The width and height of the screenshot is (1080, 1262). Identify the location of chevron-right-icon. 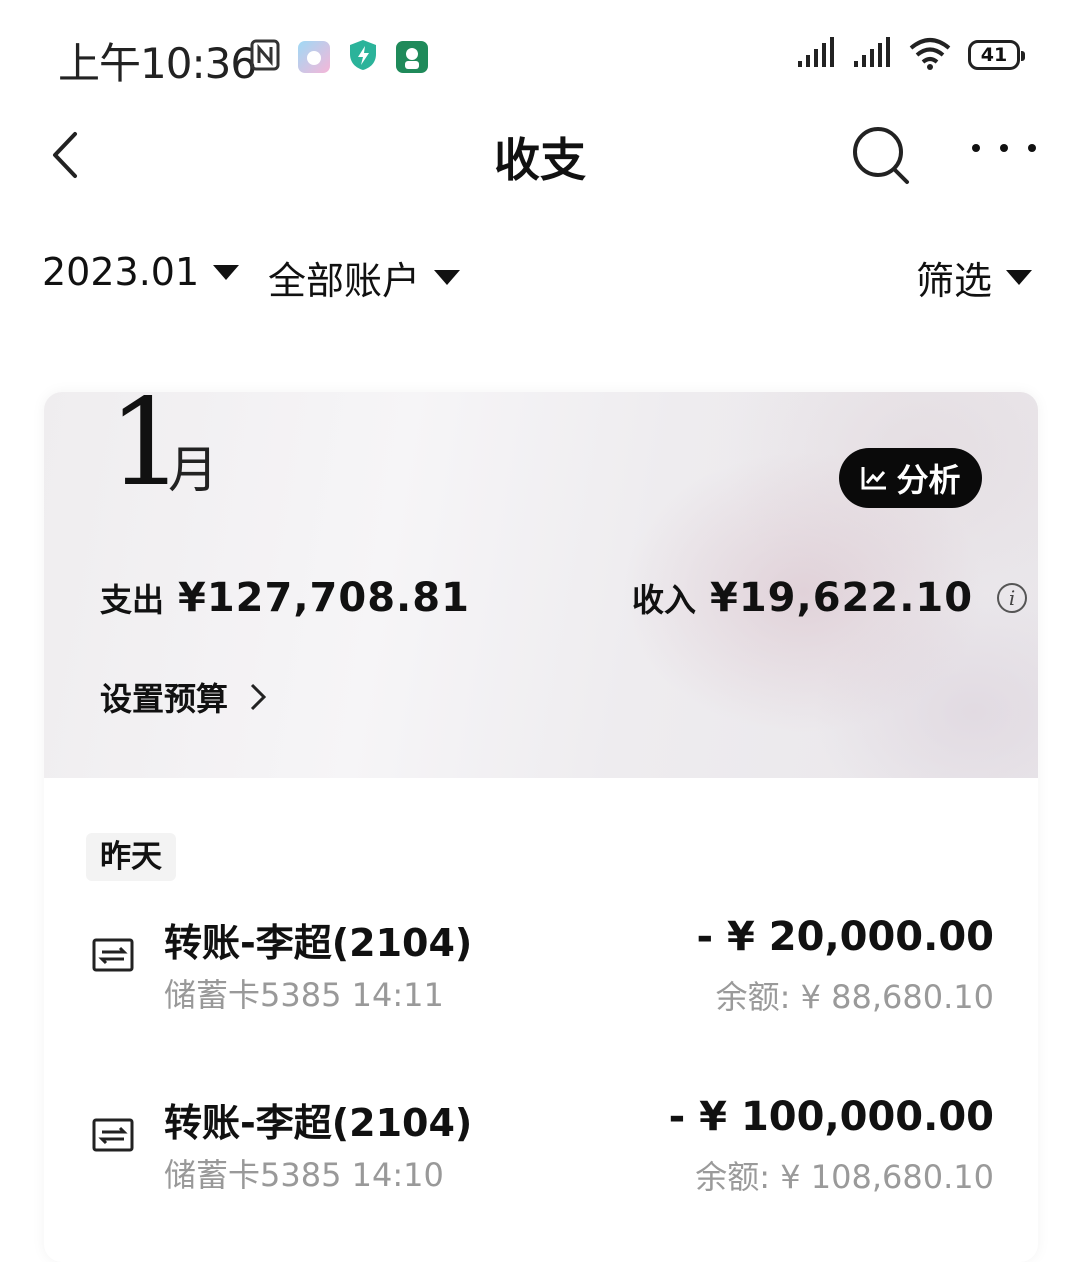
(258, 697).